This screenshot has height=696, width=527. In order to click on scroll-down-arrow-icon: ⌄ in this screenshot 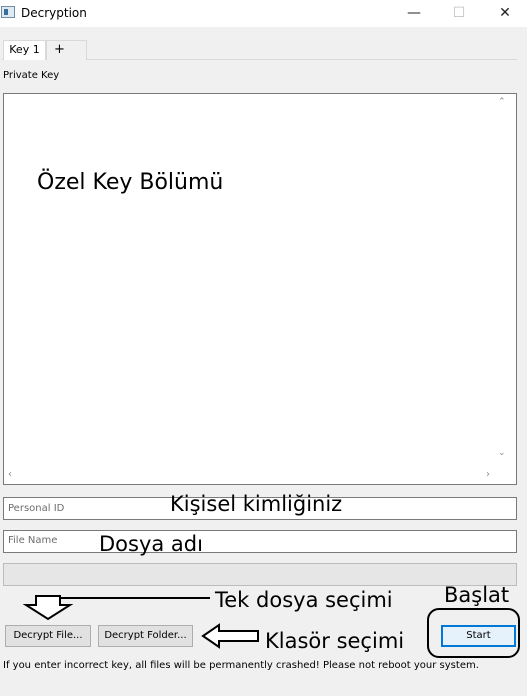, I will do `click(502, 453)`.